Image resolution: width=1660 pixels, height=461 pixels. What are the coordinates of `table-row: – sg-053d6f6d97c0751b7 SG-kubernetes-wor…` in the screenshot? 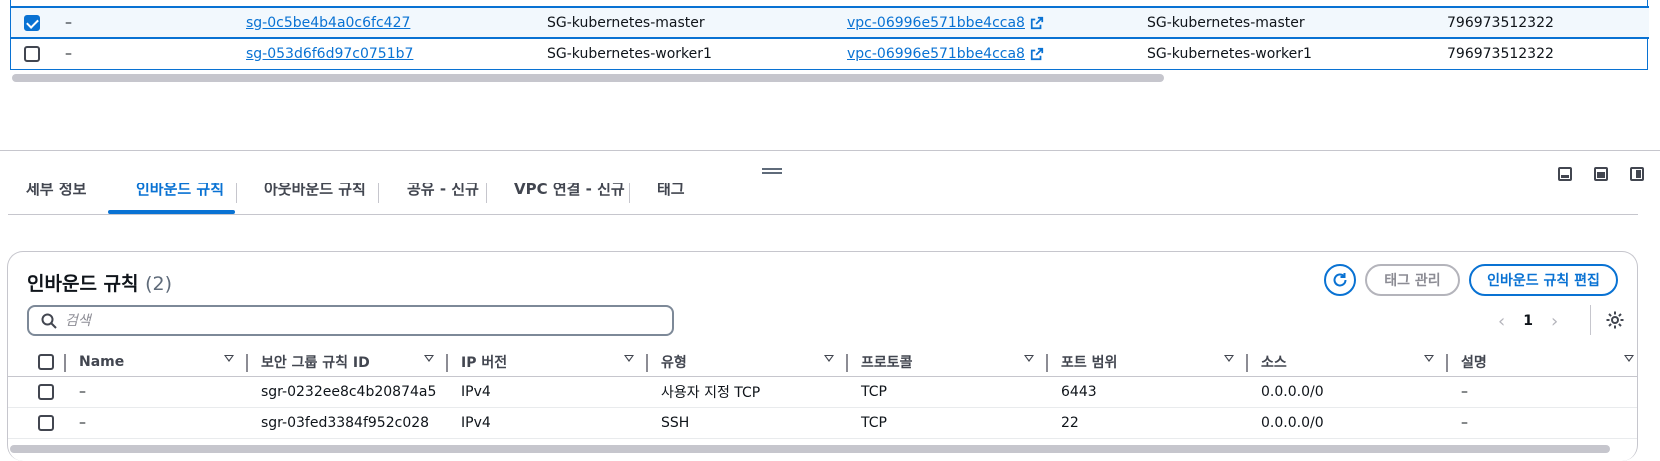 It's located at (830, 53).